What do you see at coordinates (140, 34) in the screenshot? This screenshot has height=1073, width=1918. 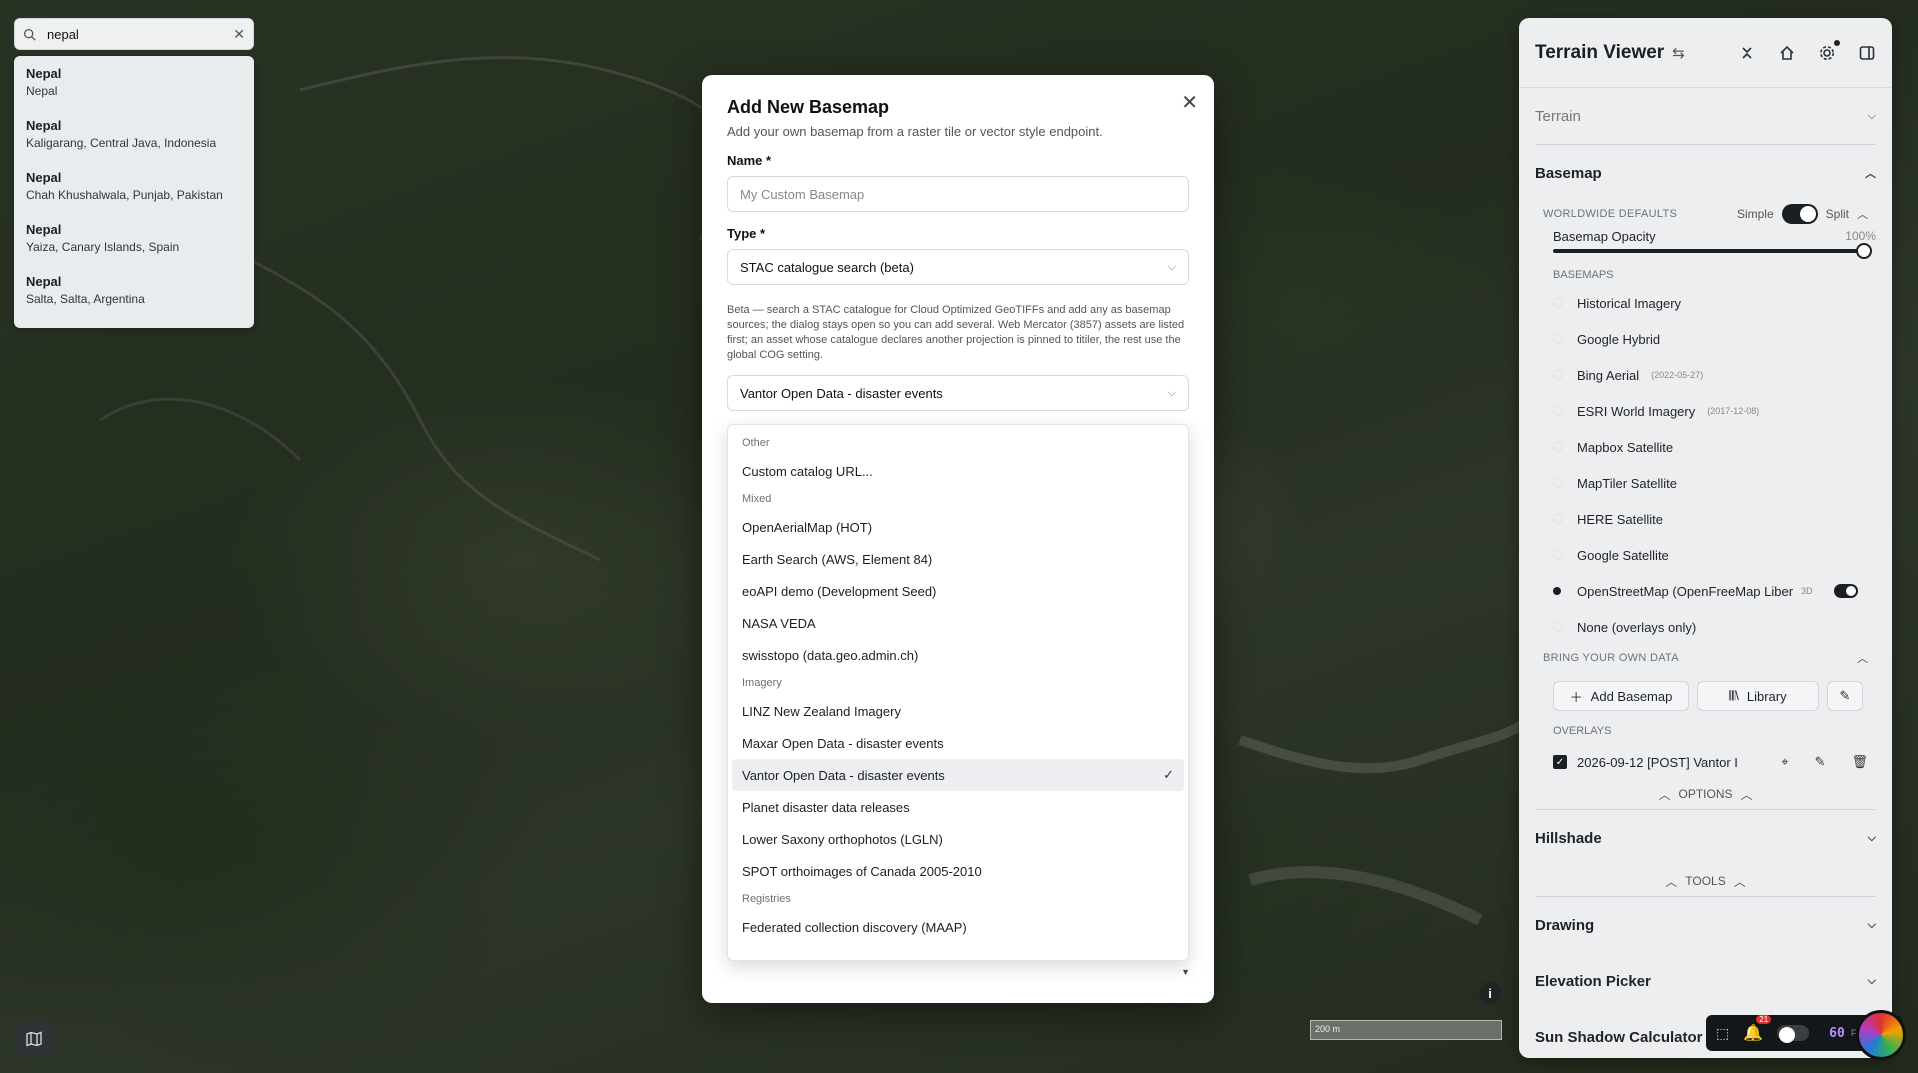 I see `search-value: nepal` at bounding box center [140, 34].